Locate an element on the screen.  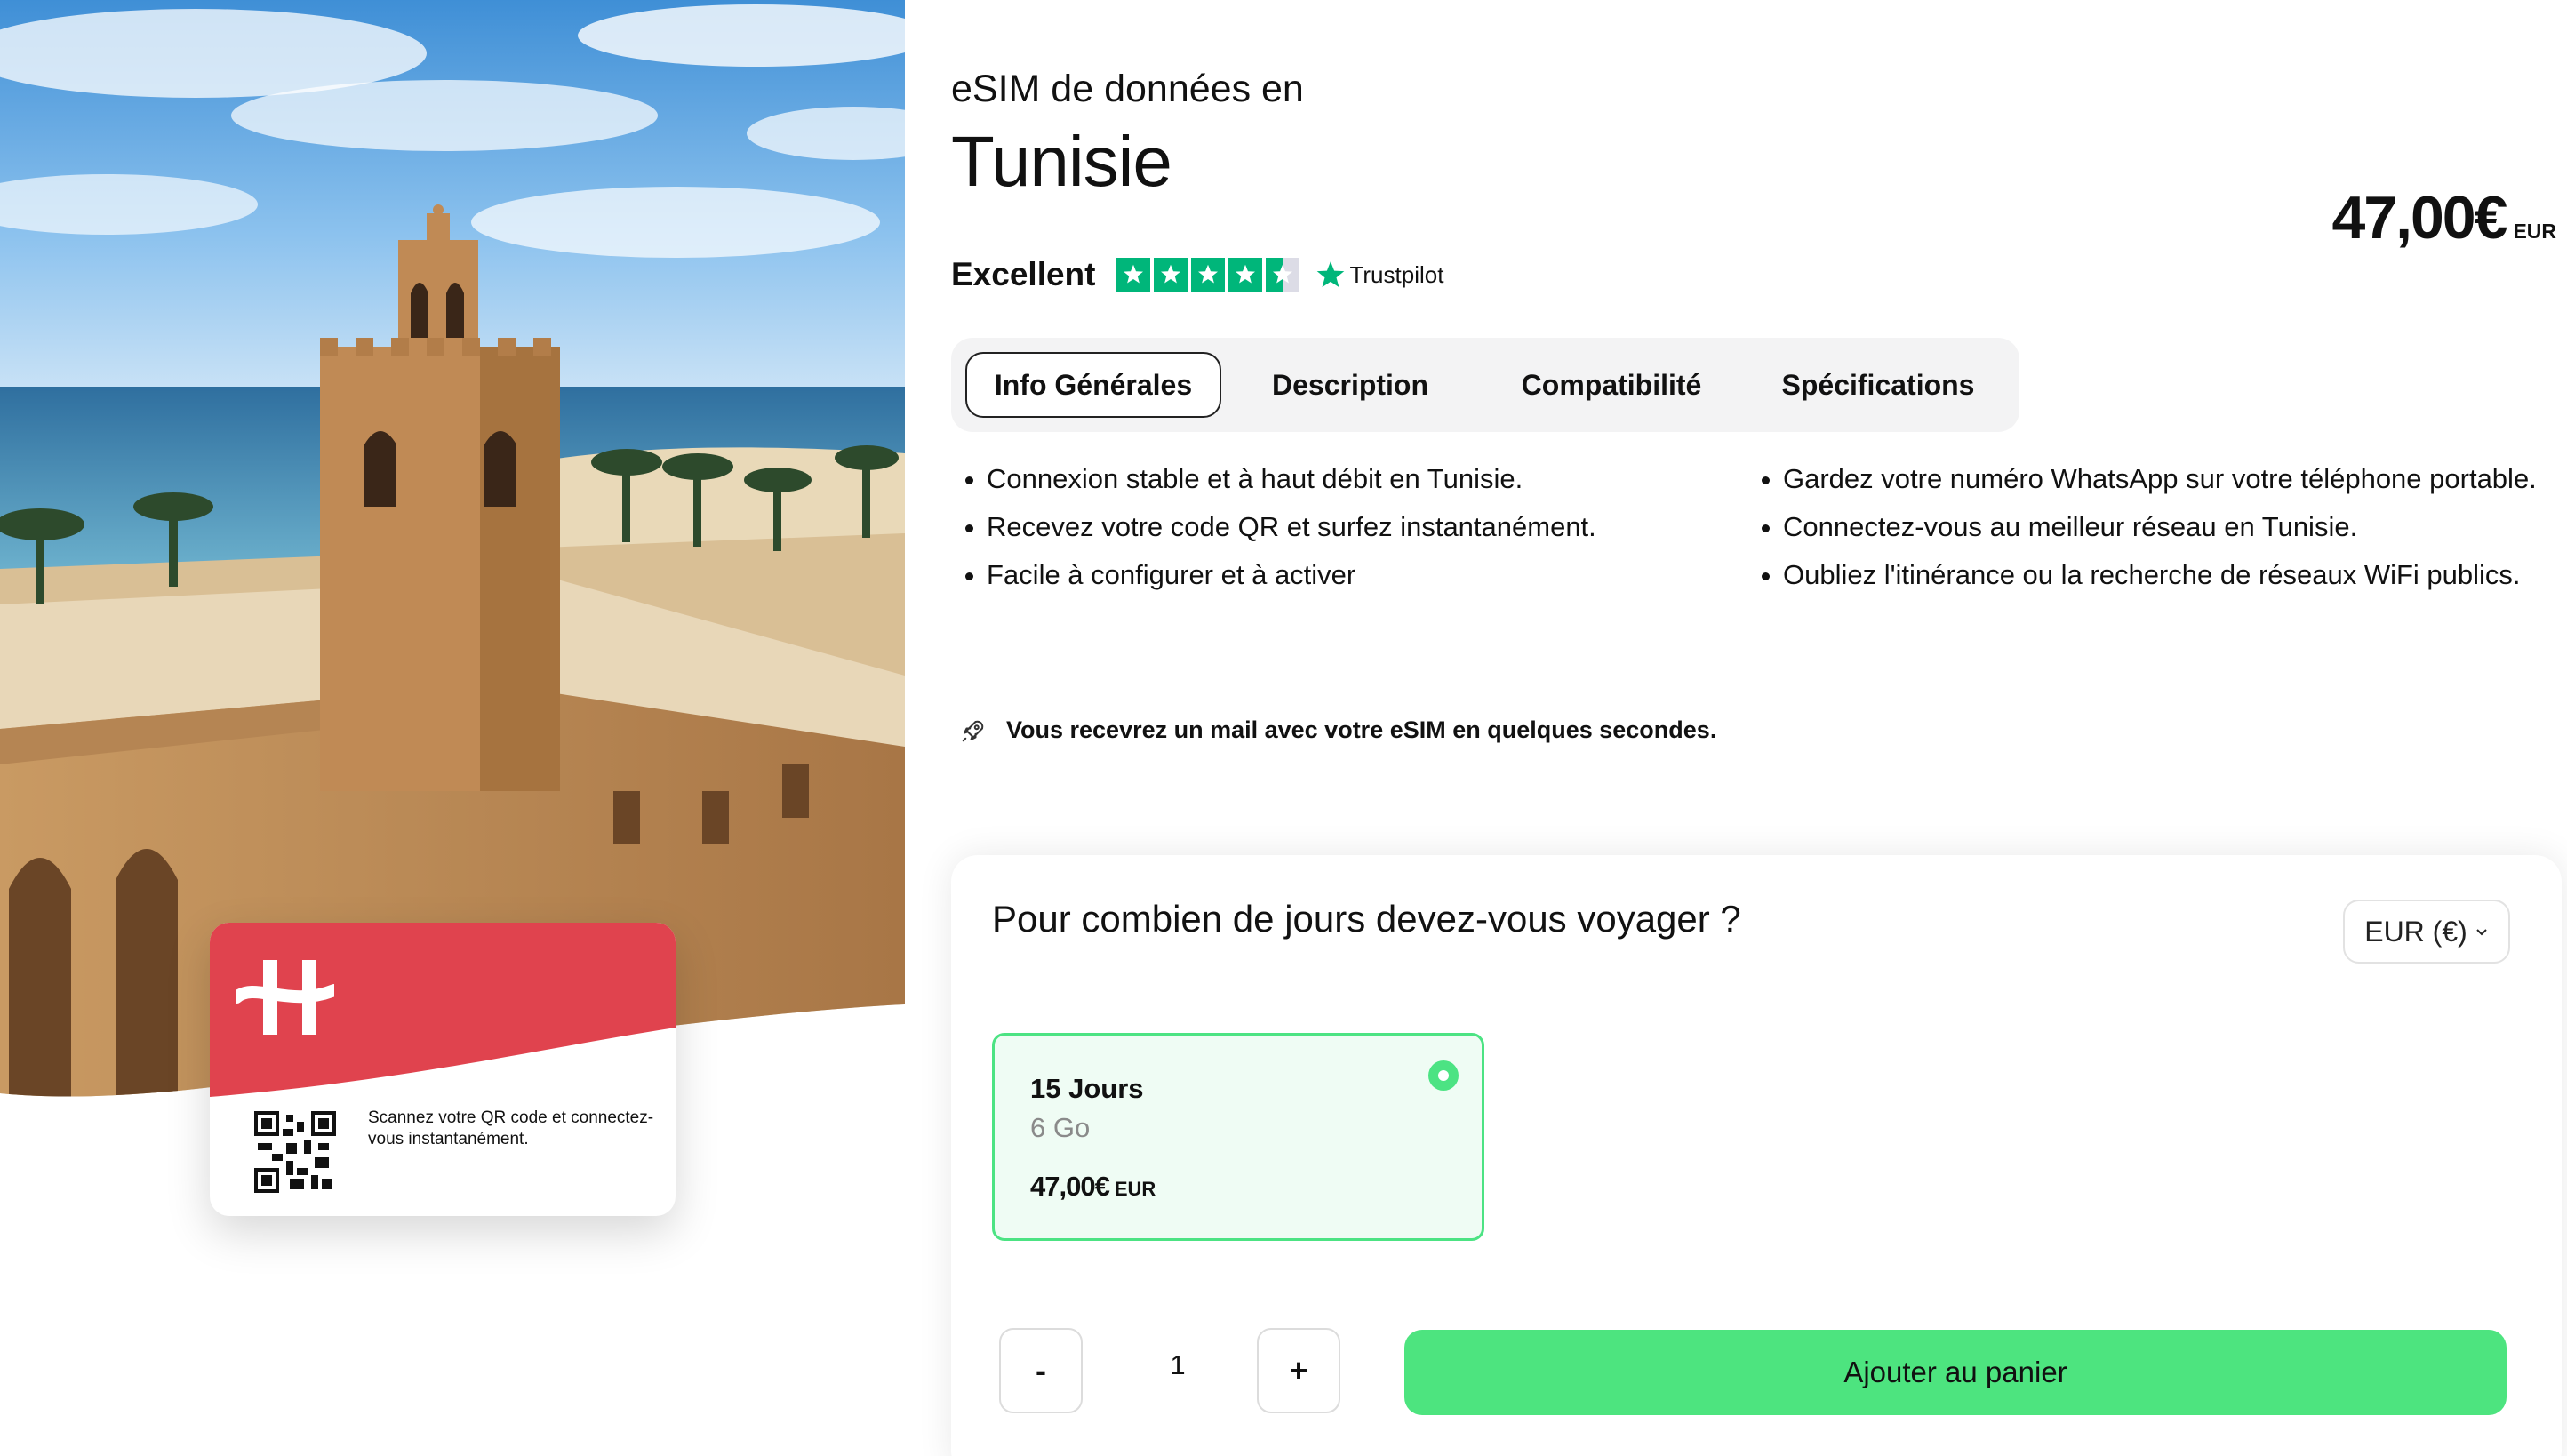
trustpilot-rating: Excellent Trustpilot is located at coordinates (1197, 274).